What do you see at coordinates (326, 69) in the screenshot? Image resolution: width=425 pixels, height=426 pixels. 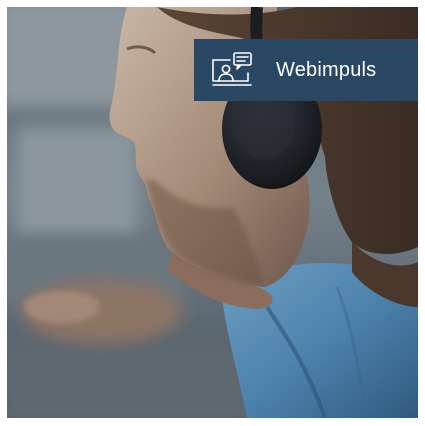 I see `badge-label: Webimpuls` at bounding box center [326, 69].